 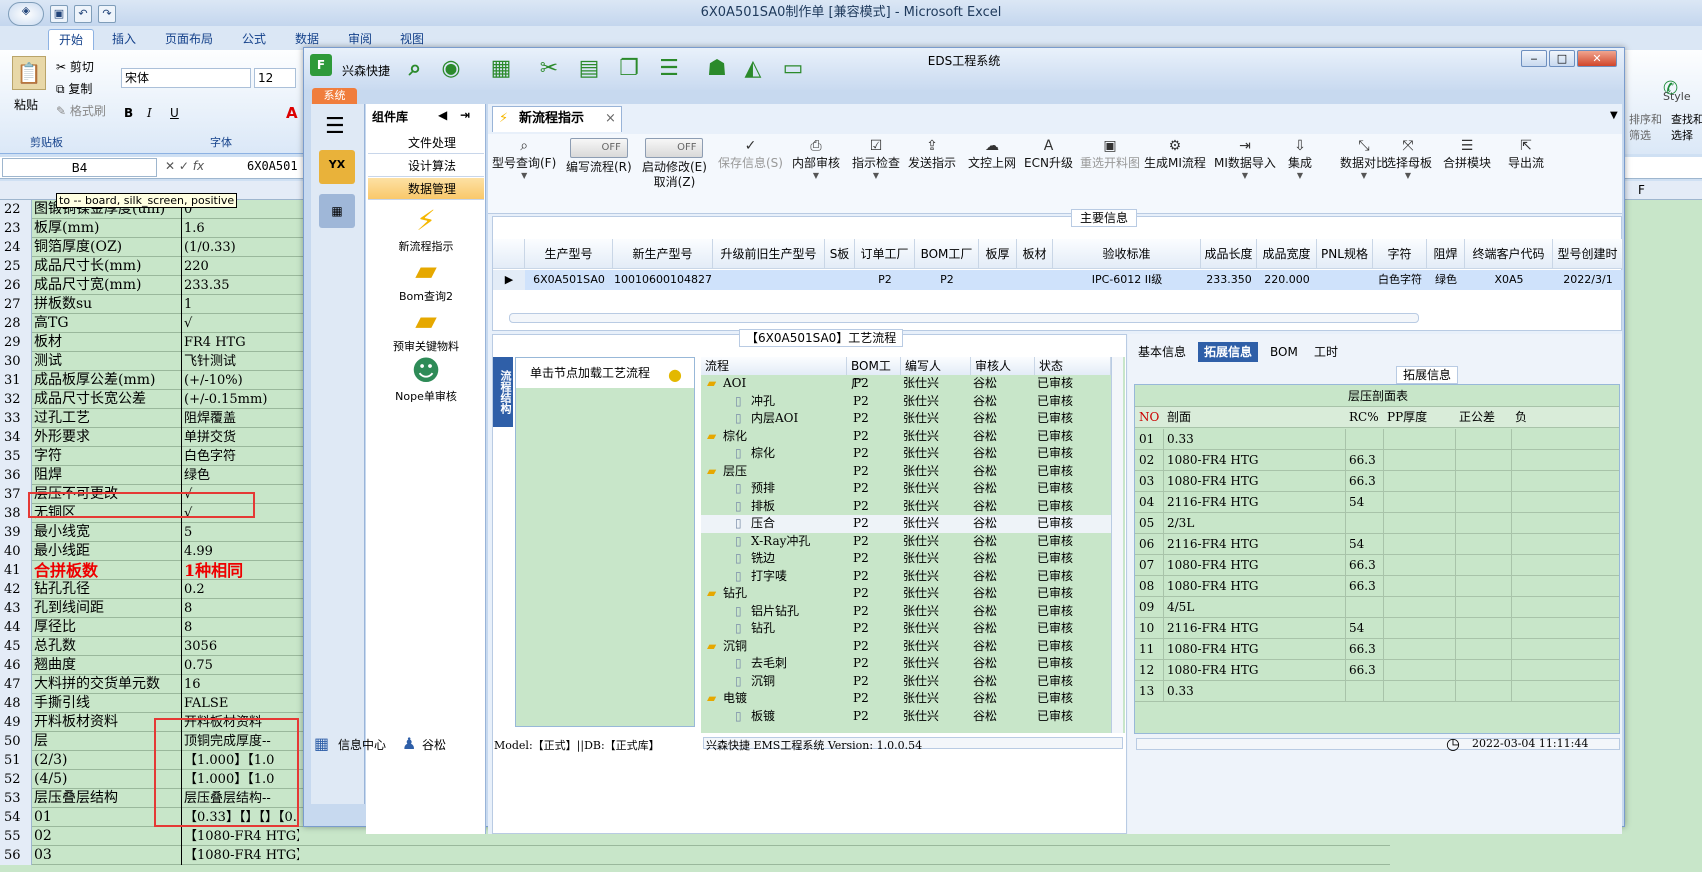 I want to click on table-row: 07 1080-FR4 HTG 66.3, so click(x=1377, y=565).